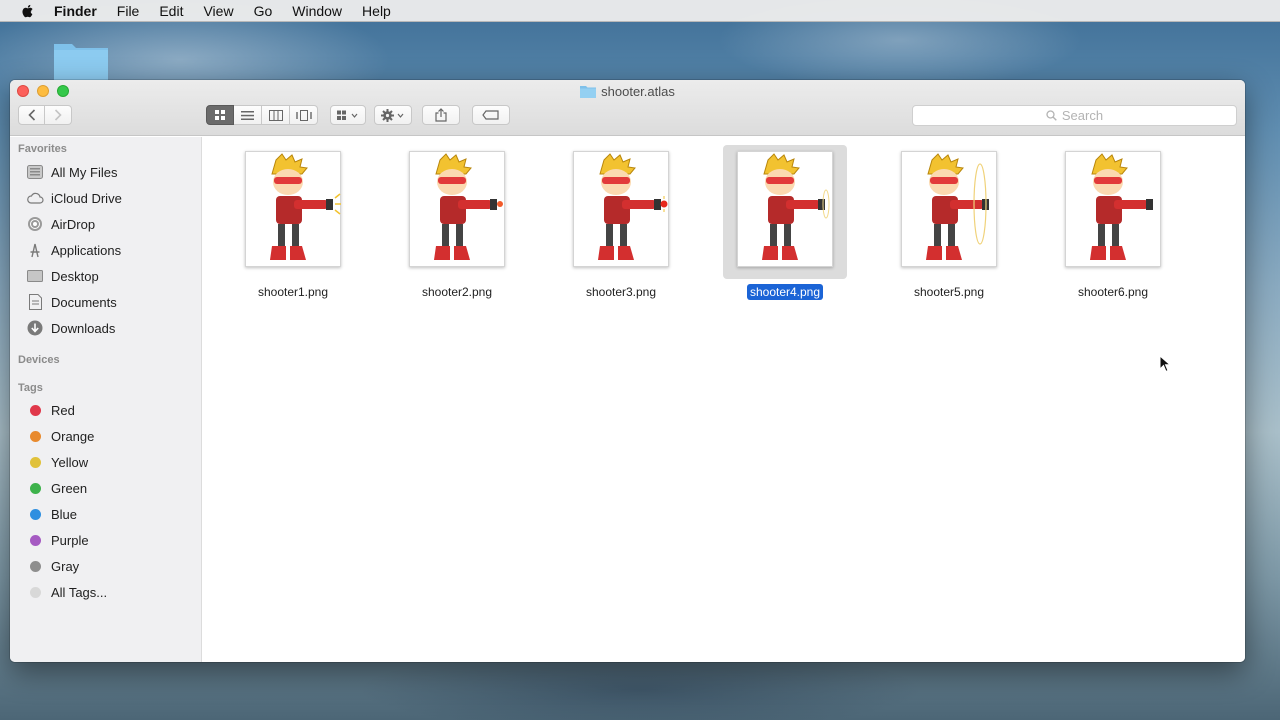  I want to click on airdrop-icon, so click(35, 224).